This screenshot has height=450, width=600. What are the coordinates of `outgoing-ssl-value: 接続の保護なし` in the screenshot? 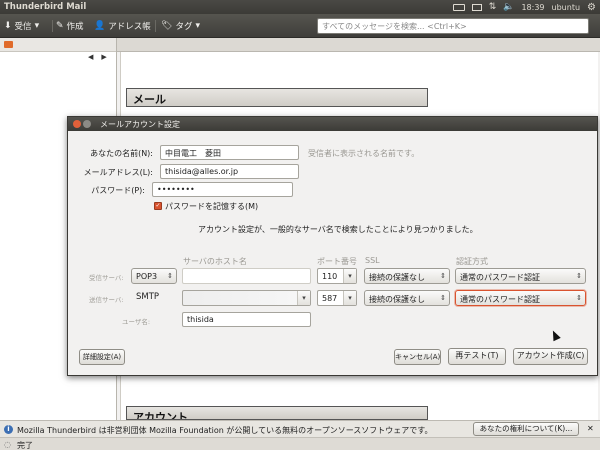 It's located at (397, 299).